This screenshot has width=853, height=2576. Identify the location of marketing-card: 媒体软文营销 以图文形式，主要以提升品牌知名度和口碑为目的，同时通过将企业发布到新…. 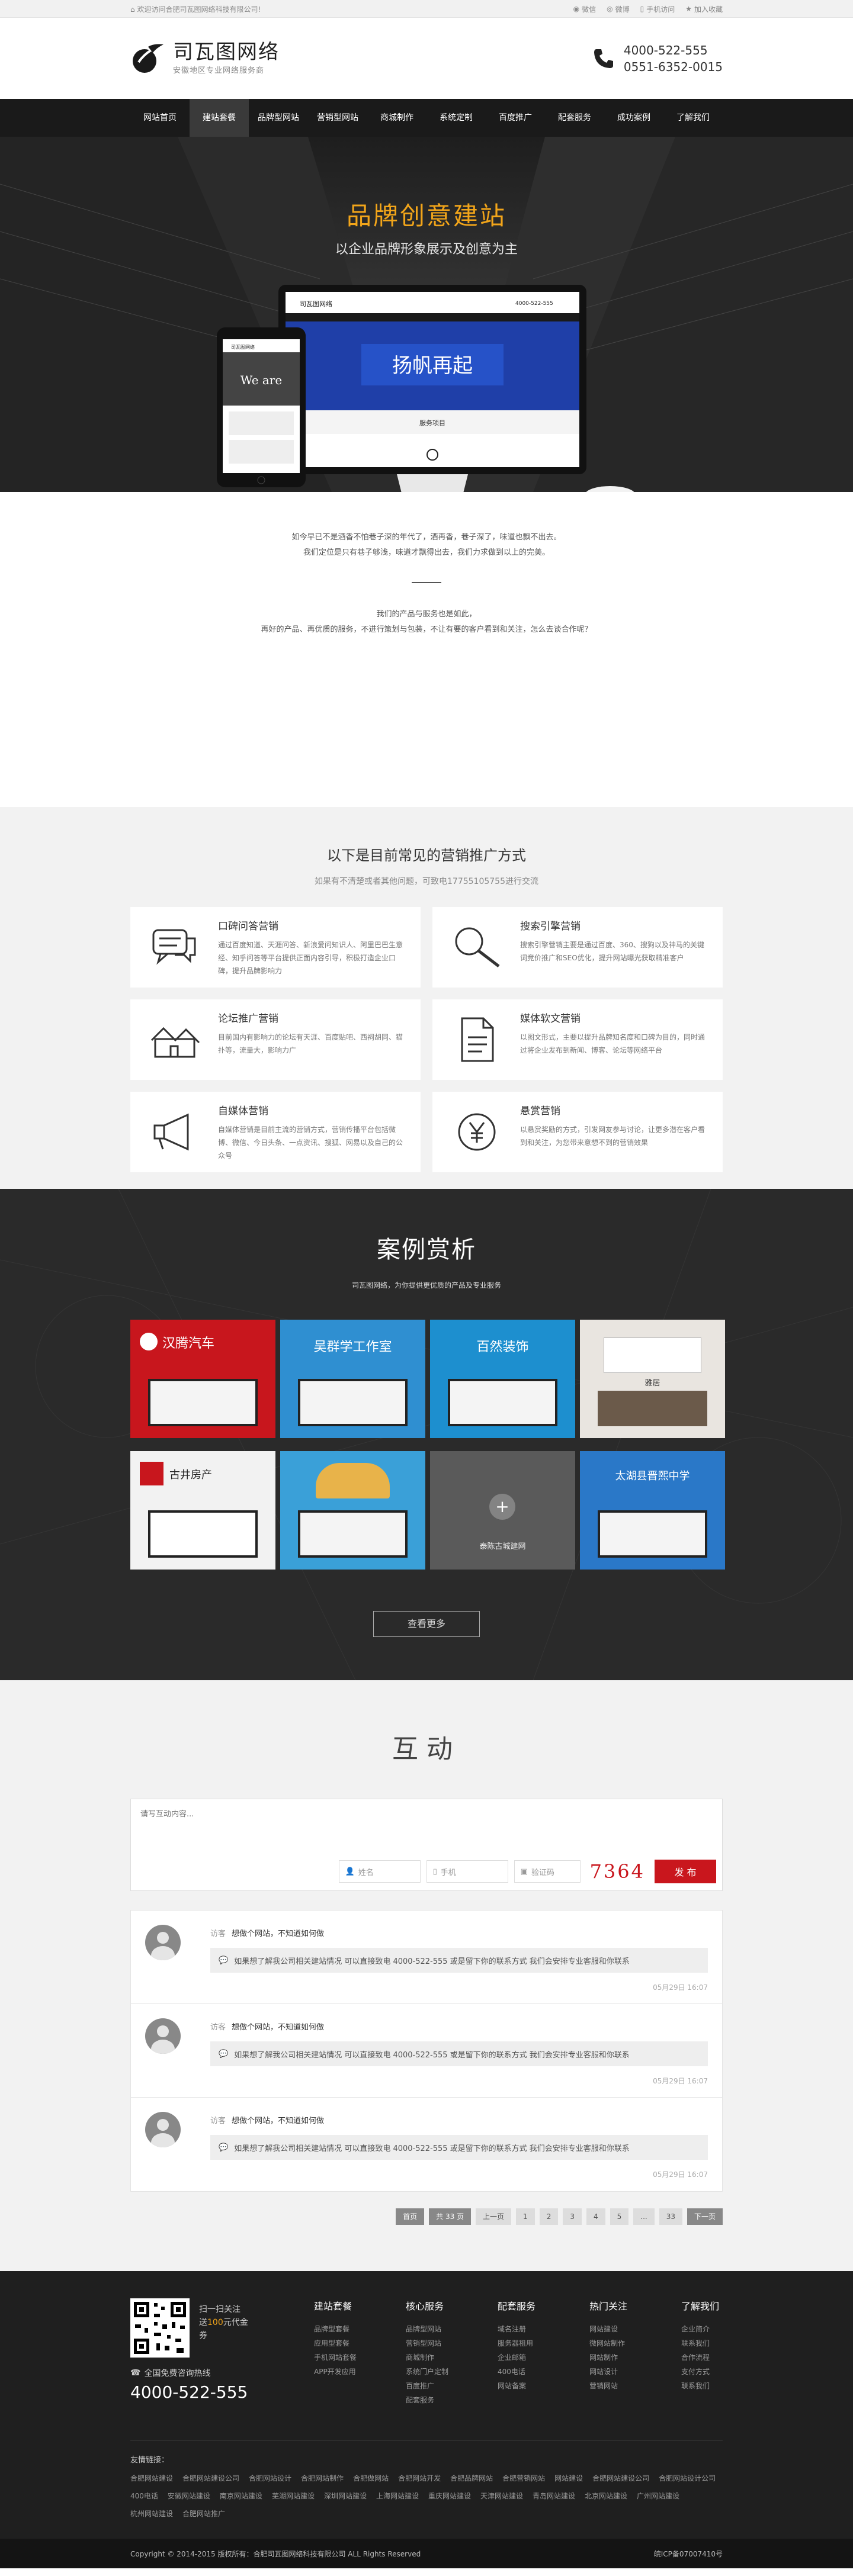
(577, 1039).